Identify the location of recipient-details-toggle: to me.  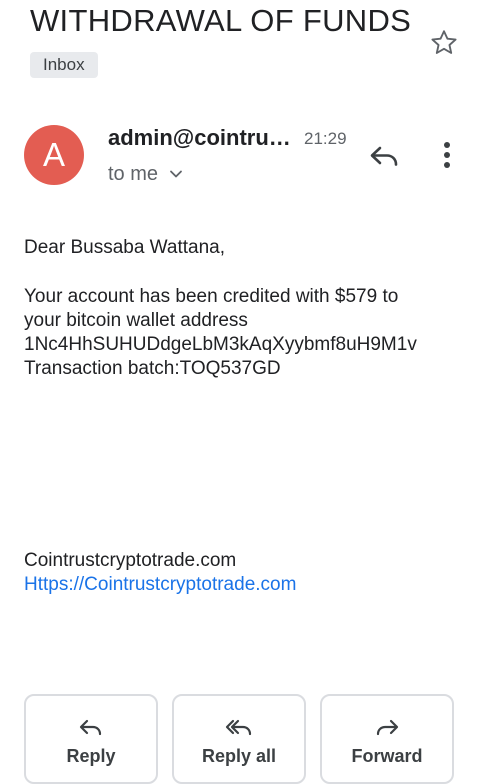
(146, 174).